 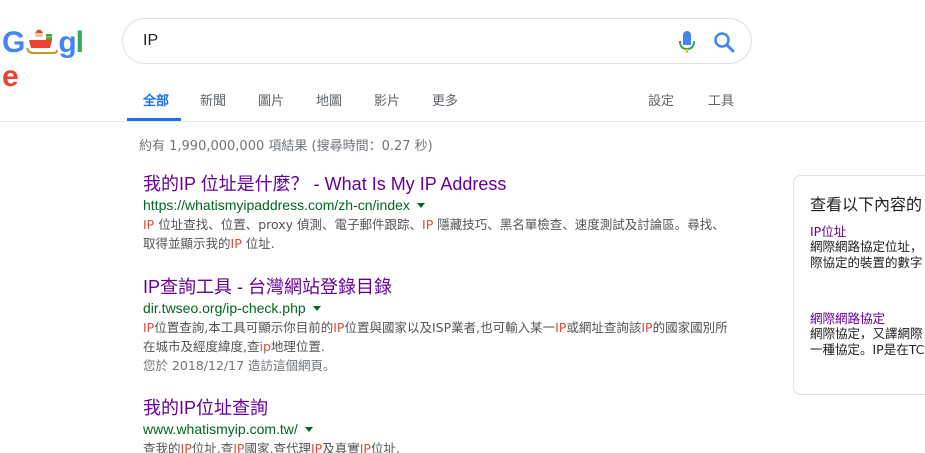 I want to click on result-title-link: IP查詢工具 - 台灣網站登錄目錄, so click(x=438, y=287).